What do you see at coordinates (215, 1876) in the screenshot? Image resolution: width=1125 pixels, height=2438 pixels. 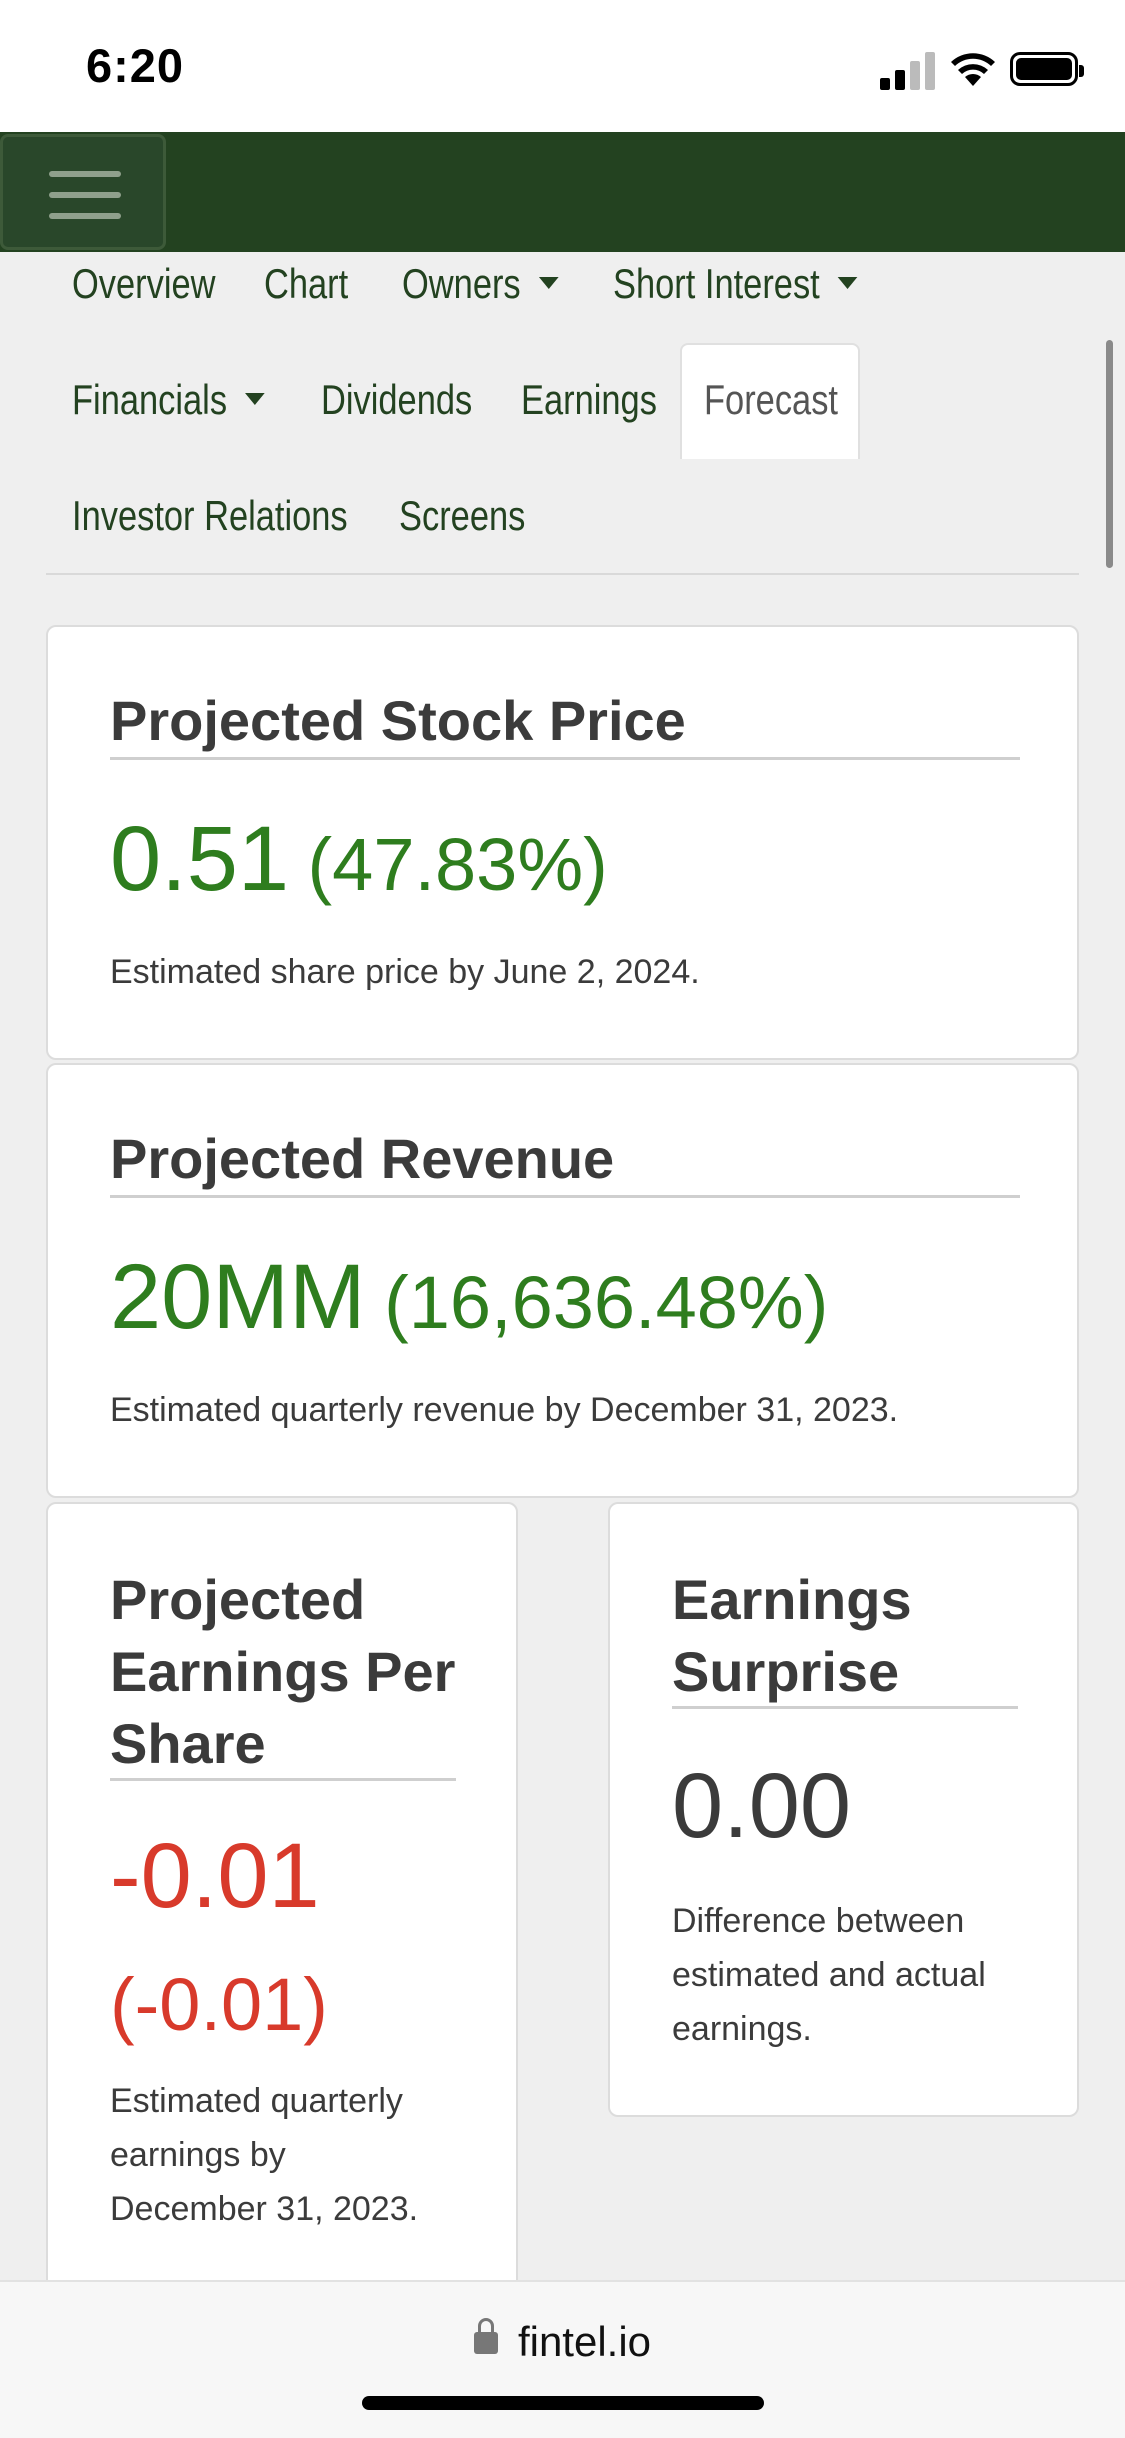 I see `projected-eps-value: -0.01` at bounding box center [215, 1876].